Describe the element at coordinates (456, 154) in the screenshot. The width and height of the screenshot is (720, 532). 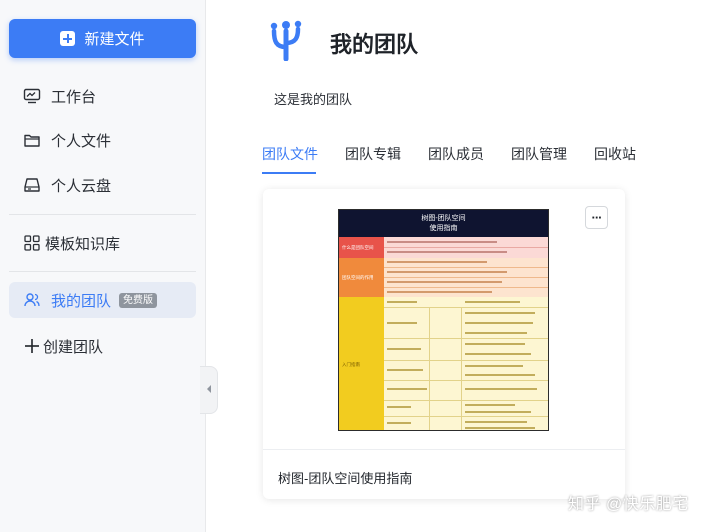
I see `tab-team-members: 团队成员` at that location.